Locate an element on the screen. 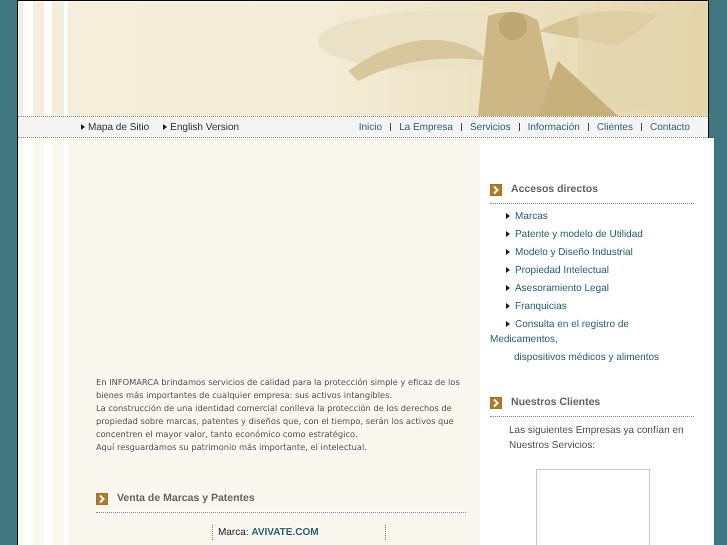 This screenshot has width=727, height=545. shortcut-link: Propiedad Intelectual is located at coordinates (600, 270).